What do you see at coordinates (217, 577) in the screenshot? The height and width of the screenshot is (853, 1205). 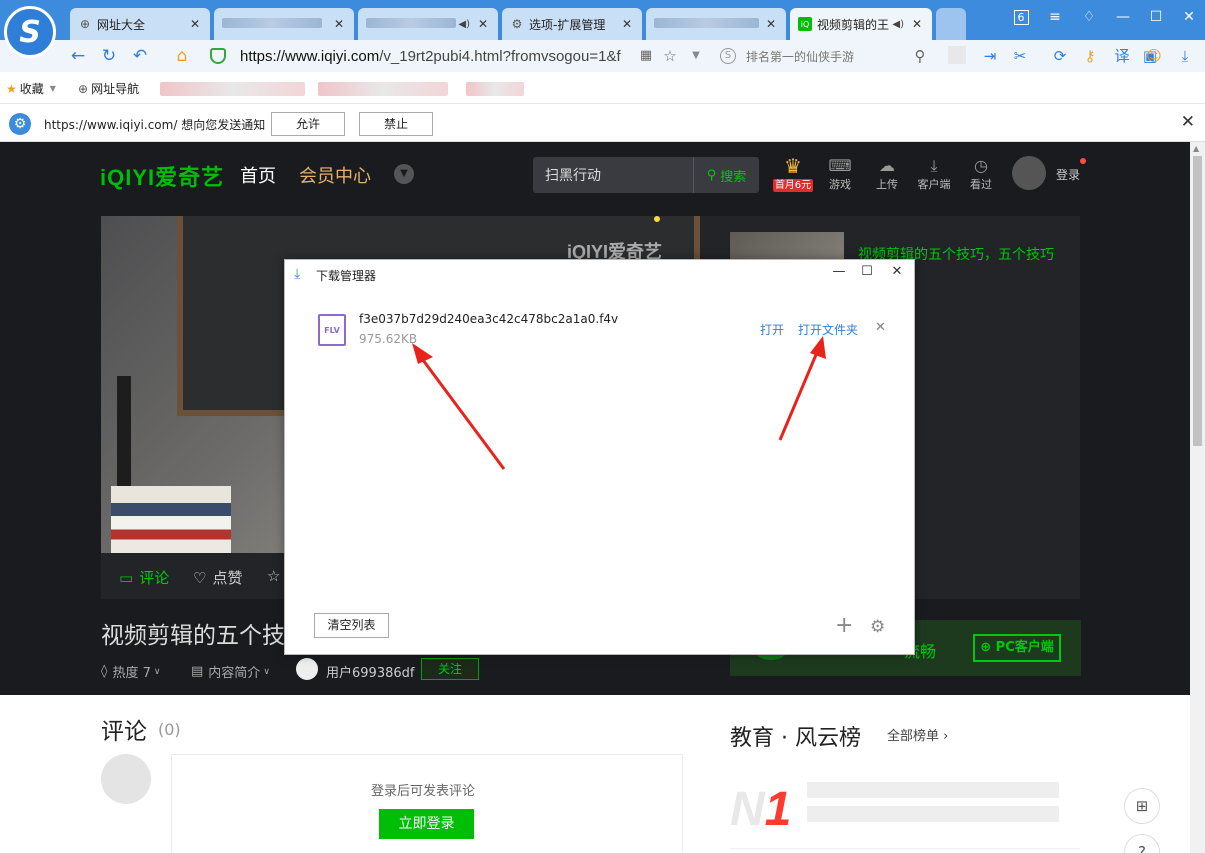 I see `like-action: ♡ 点赞` at bounding box center [217, 577].